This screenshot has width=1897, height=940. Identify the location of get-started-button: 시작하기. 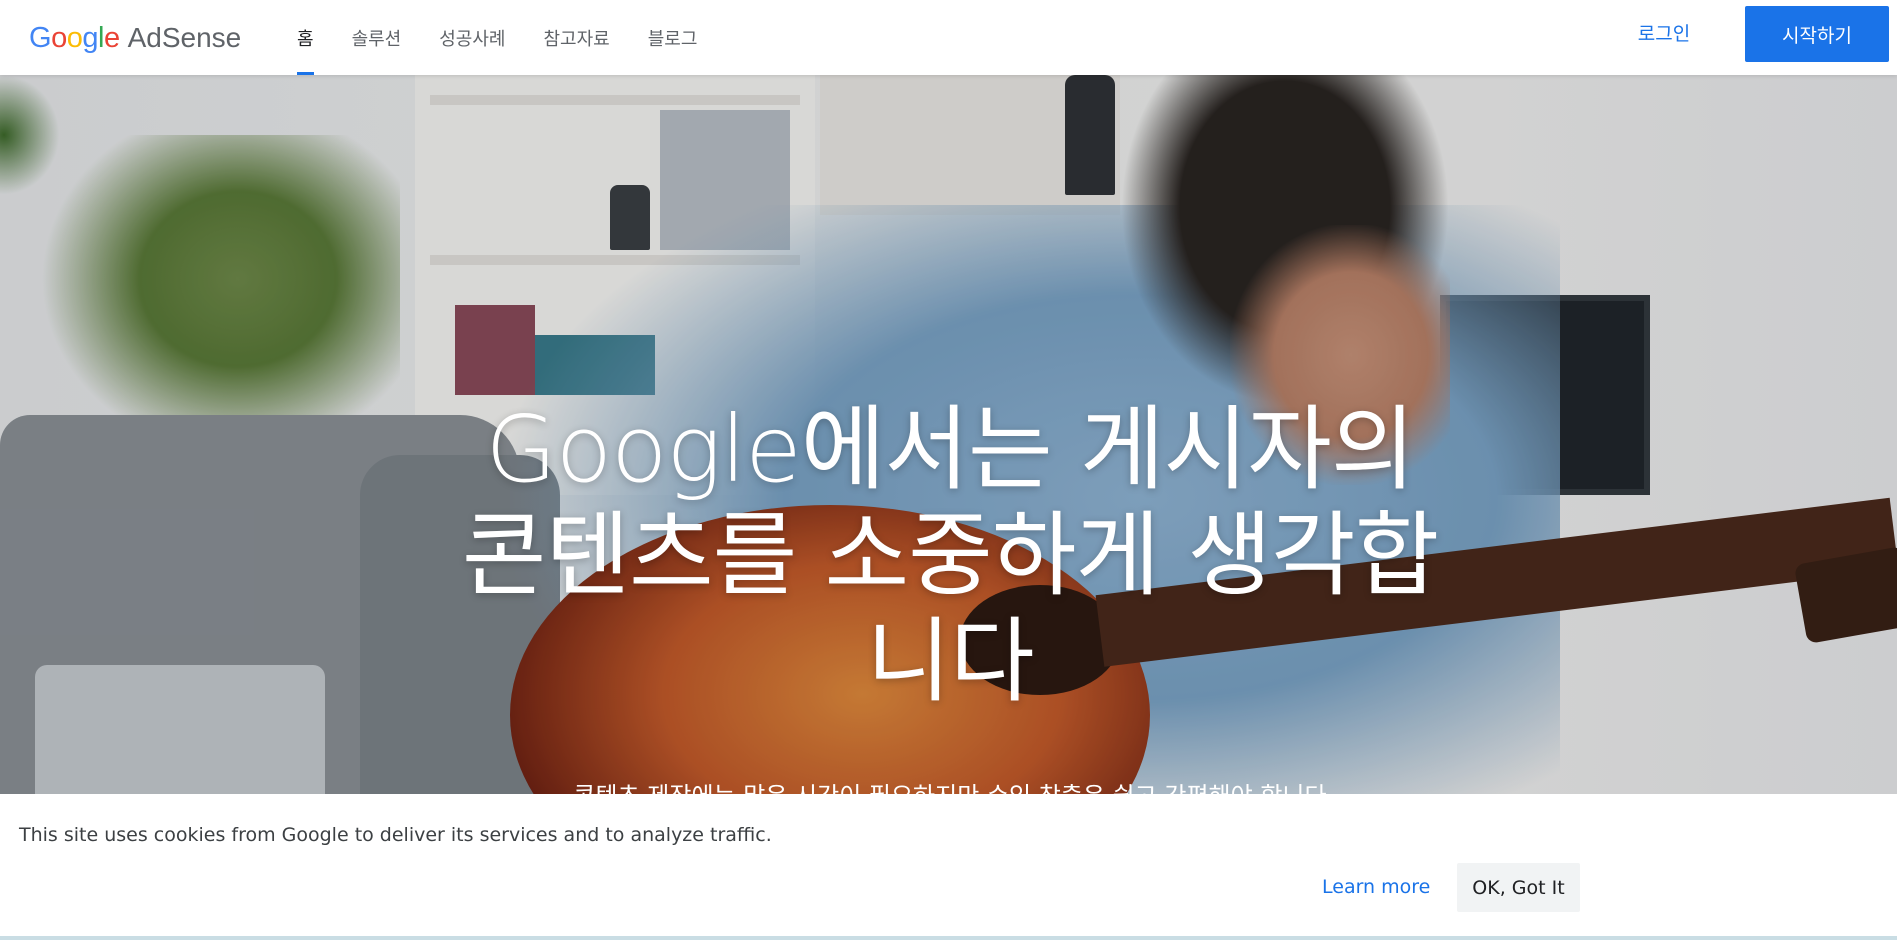
(1817, 34).